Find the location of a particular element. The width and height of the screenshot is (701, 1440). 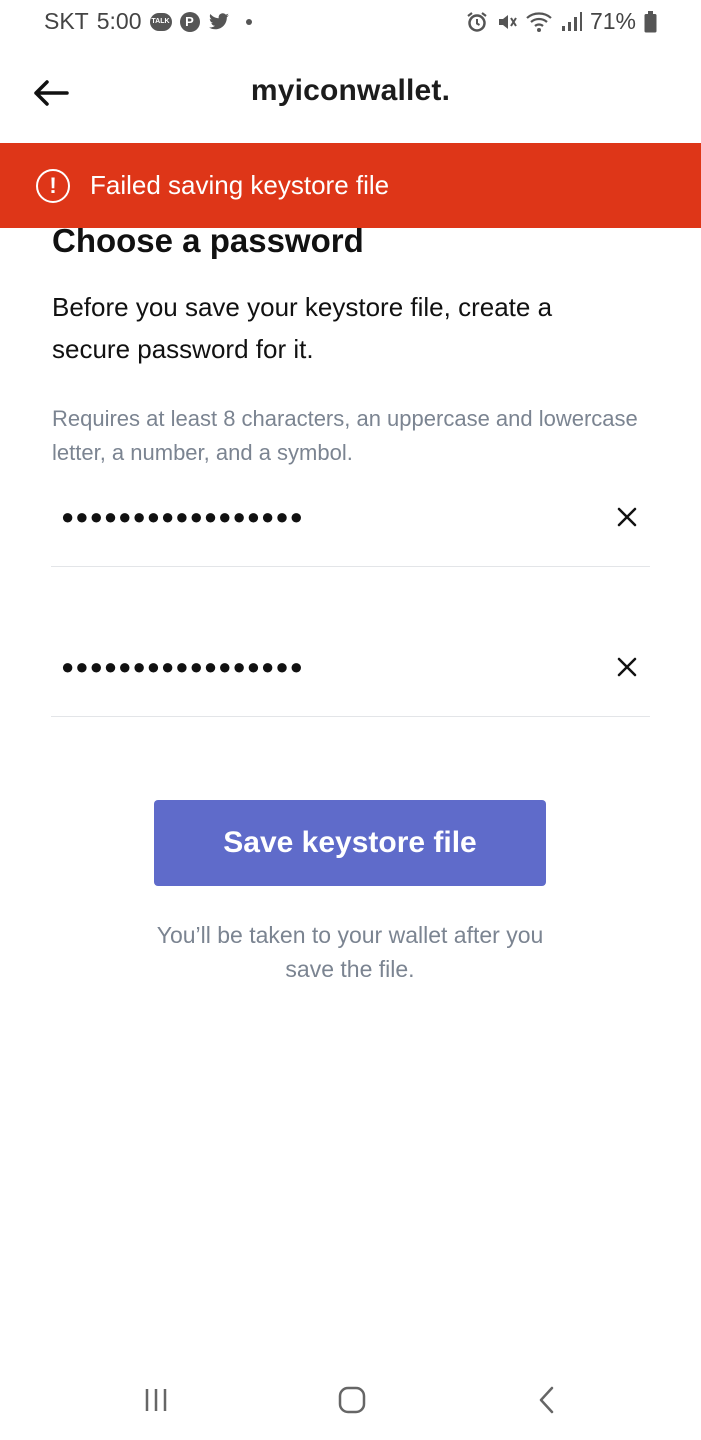

app-header: myiconwallet. is located at coordinates (350, 92).